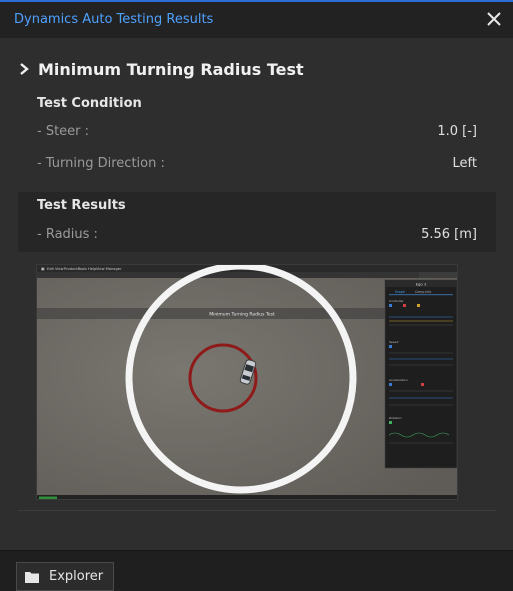 The width and height of the screenshot is (513, 591). I want to click on turning-direction-value: Left, so click(464, 163).